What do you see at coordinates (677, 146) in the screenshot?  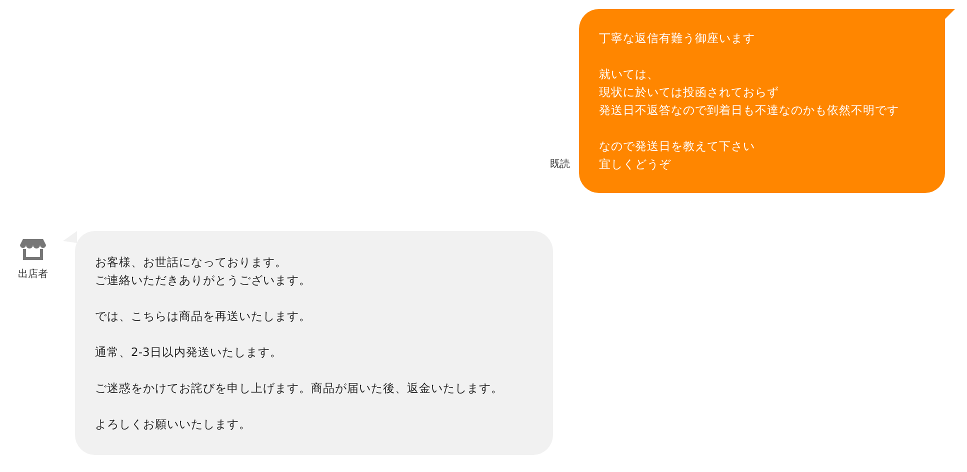 I see `message-text: なので発送日を教えて下さい` at bounding box center [677, 146].